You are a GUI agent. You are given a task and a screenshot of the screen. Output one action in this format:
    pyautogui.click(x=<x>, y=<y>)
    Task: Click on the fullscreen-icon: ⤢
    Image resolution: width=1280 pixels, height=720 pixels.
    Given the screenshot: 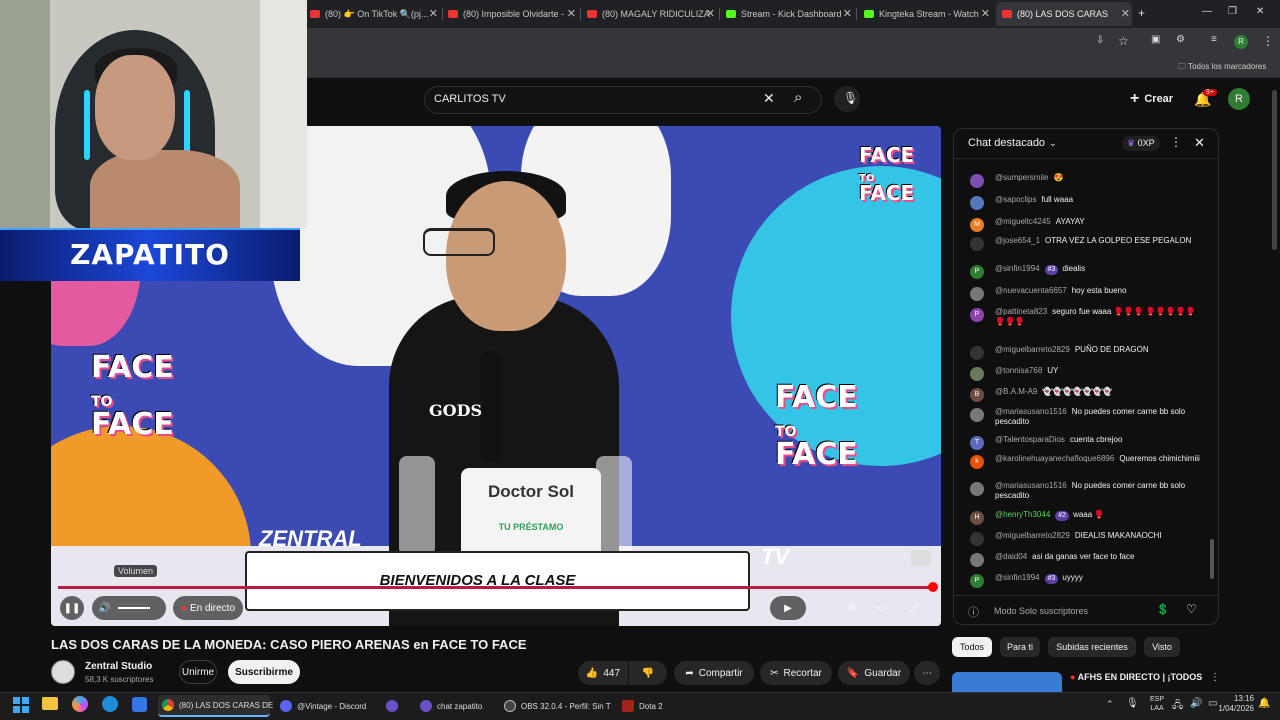 What is the action you would take?
    pyautogui.click(x=914, y=608)
    